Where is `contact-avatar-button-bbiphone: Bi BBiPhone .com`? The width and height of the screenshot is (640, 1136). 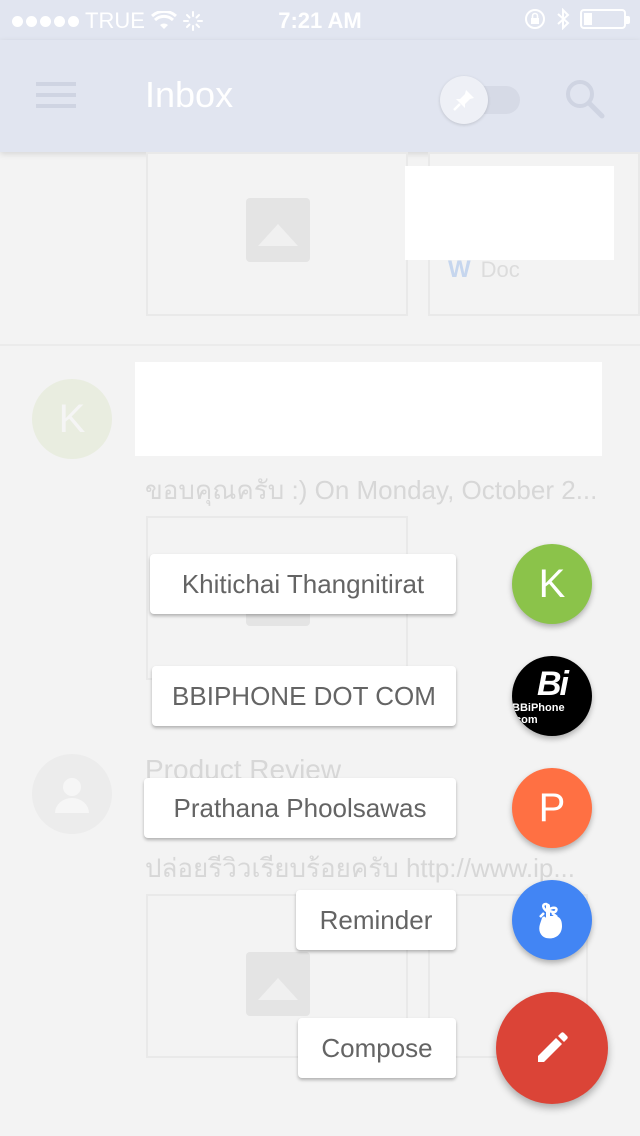 contact-avatar-button-bbiphone: Bi BBiPhone .com is located at coordinates (552, 696).